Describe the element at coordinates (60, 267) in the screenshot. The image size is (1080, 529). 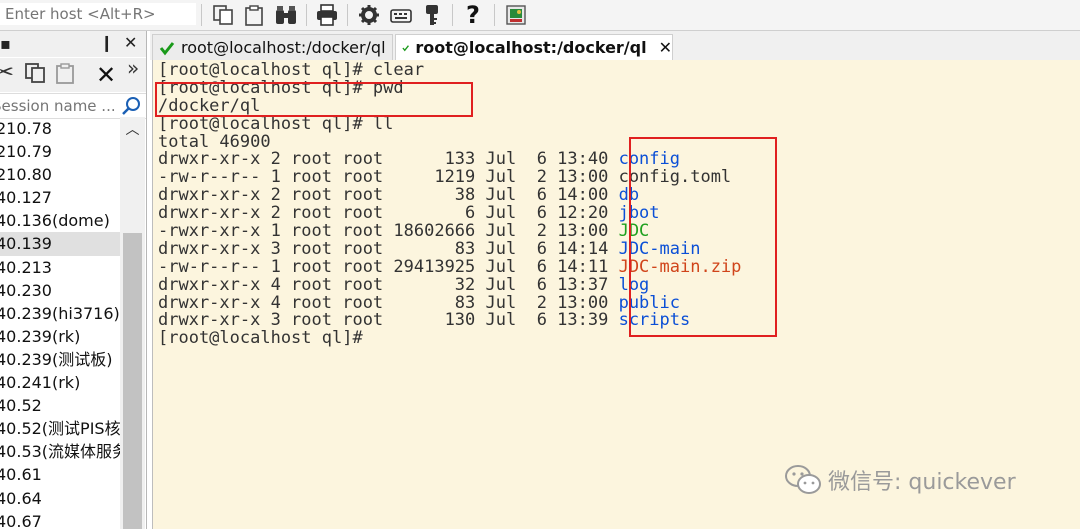
I see `session-item: 40.213` at that location.